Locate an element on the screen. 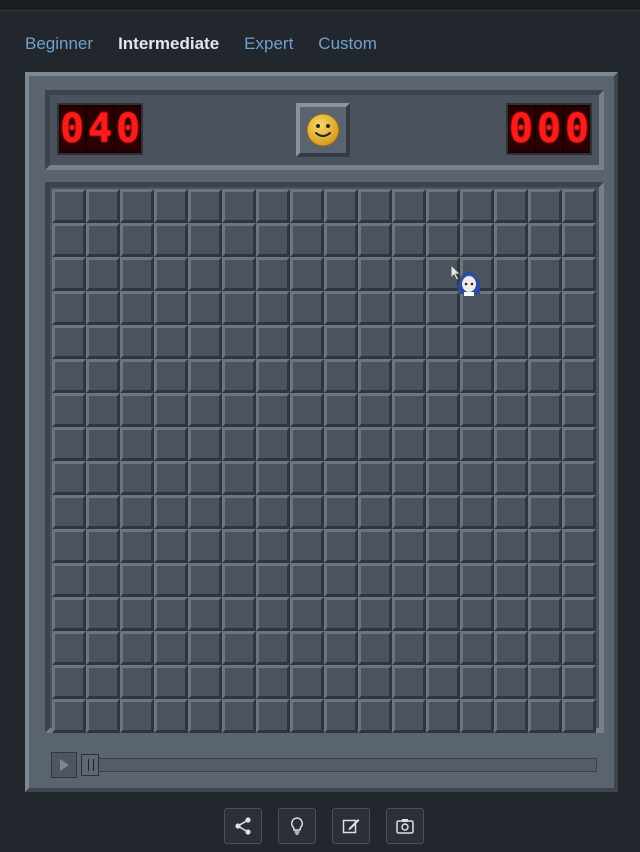 The image size is (640, 852). tab-expert: Expert is located at coordinates (268, 44).